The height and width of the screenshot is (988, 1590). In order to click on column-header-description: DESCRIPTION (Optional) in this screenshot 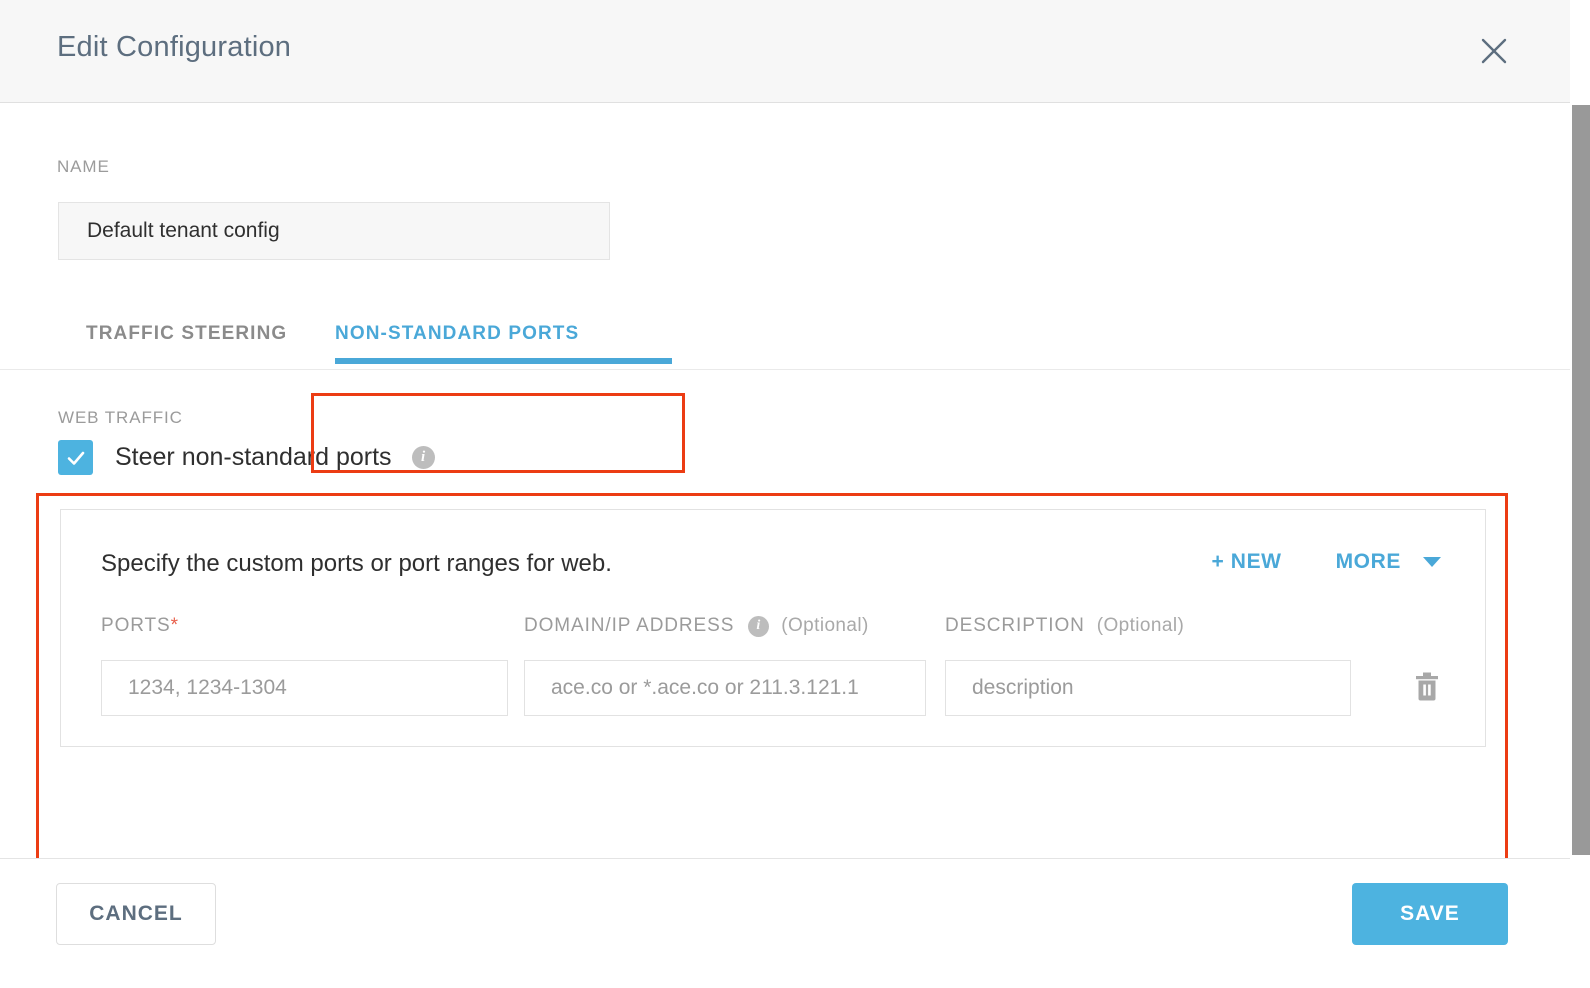, I will do `click(1064, 626)`.